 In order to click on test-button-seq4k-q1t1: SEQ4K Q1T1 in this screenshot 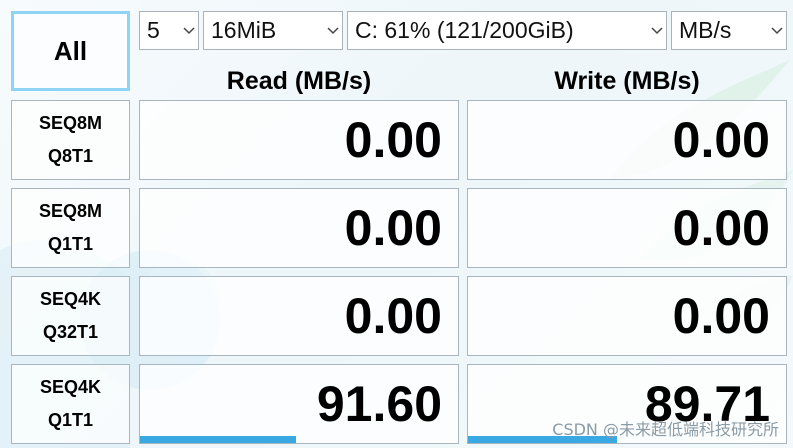, I will do `click(70, 404)`.